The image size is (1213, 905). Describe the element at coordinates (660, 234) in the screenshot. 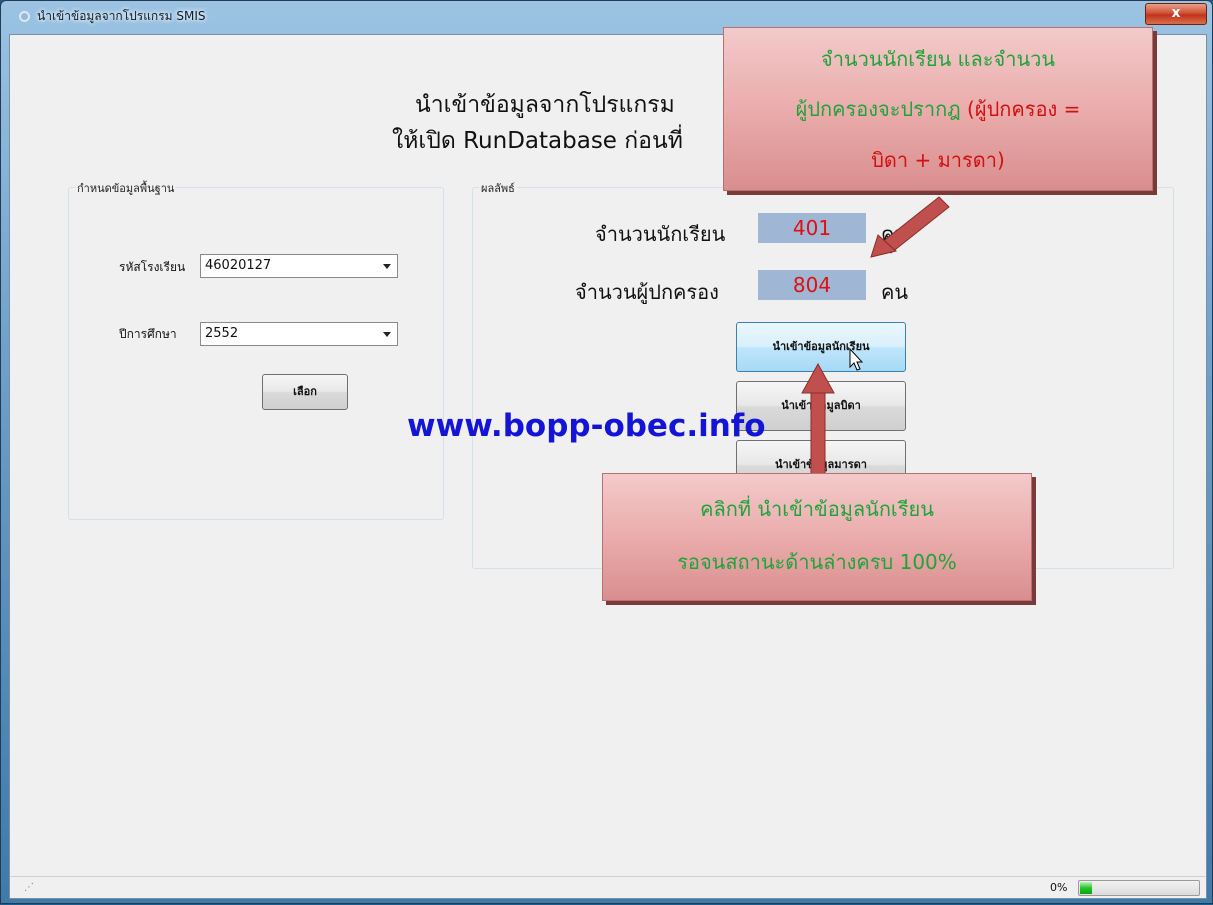

I see `student-count-label: จำนวนนักเรียน` at that location.